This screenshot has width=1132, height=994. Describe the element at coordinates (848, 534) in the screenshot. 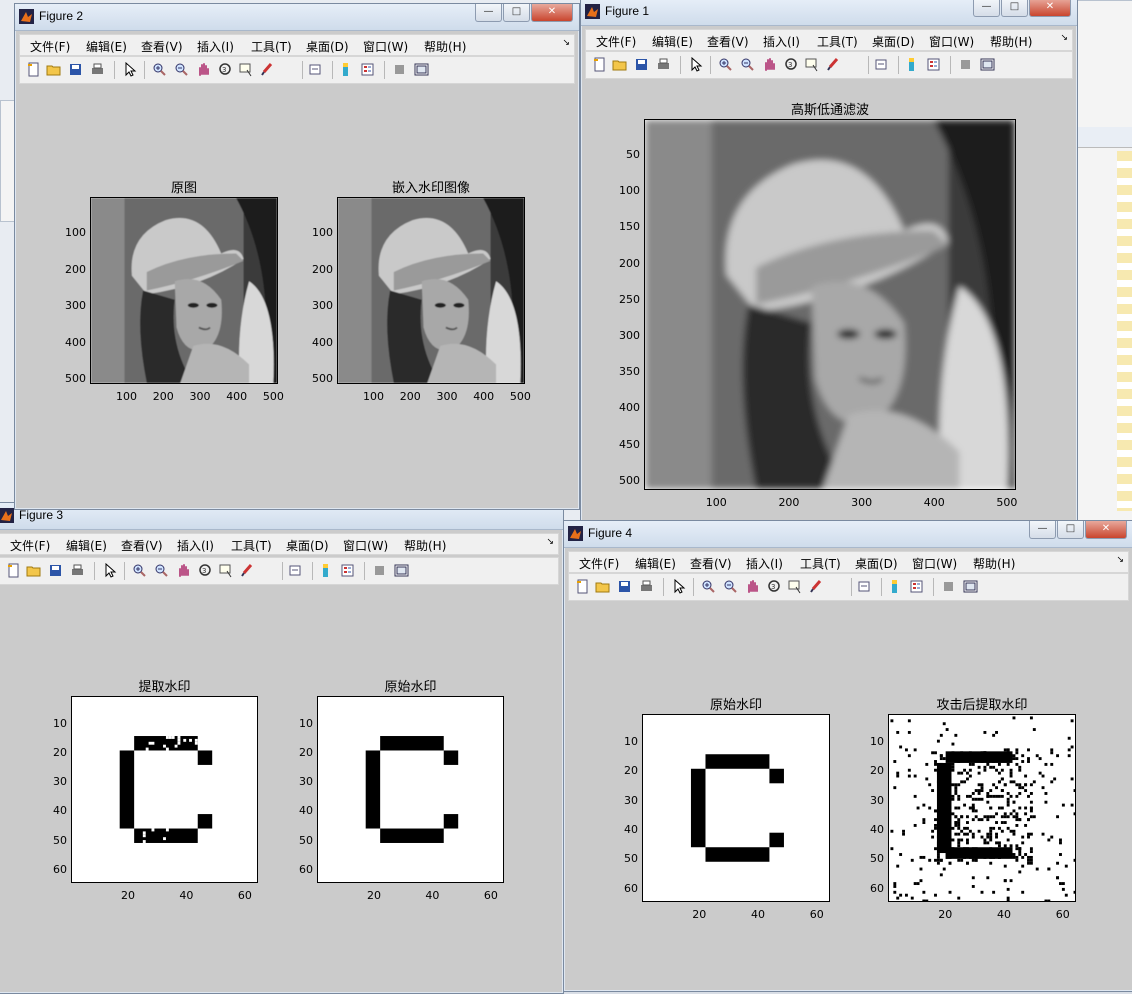

I see `title-bar: Figure 4 — □ ✕` at that location.